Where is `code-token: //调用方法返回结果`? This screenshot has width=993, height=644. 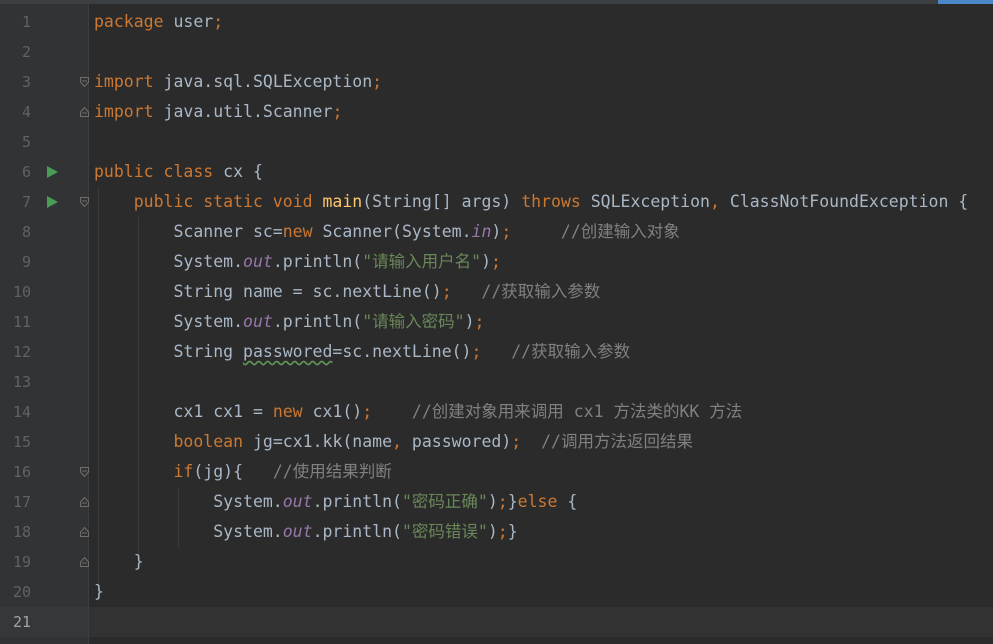
code-token: //调用方法返回结果 is located at coordinates (607, 441).